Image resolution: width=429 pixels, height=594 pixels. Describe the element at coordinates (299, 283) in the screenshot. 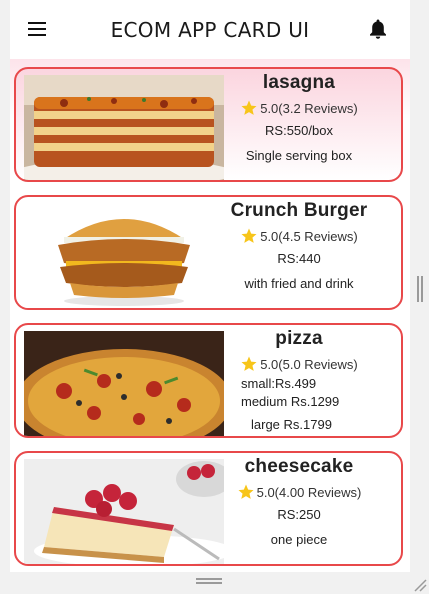

I see `product-detail: with fried and drink` at that location.